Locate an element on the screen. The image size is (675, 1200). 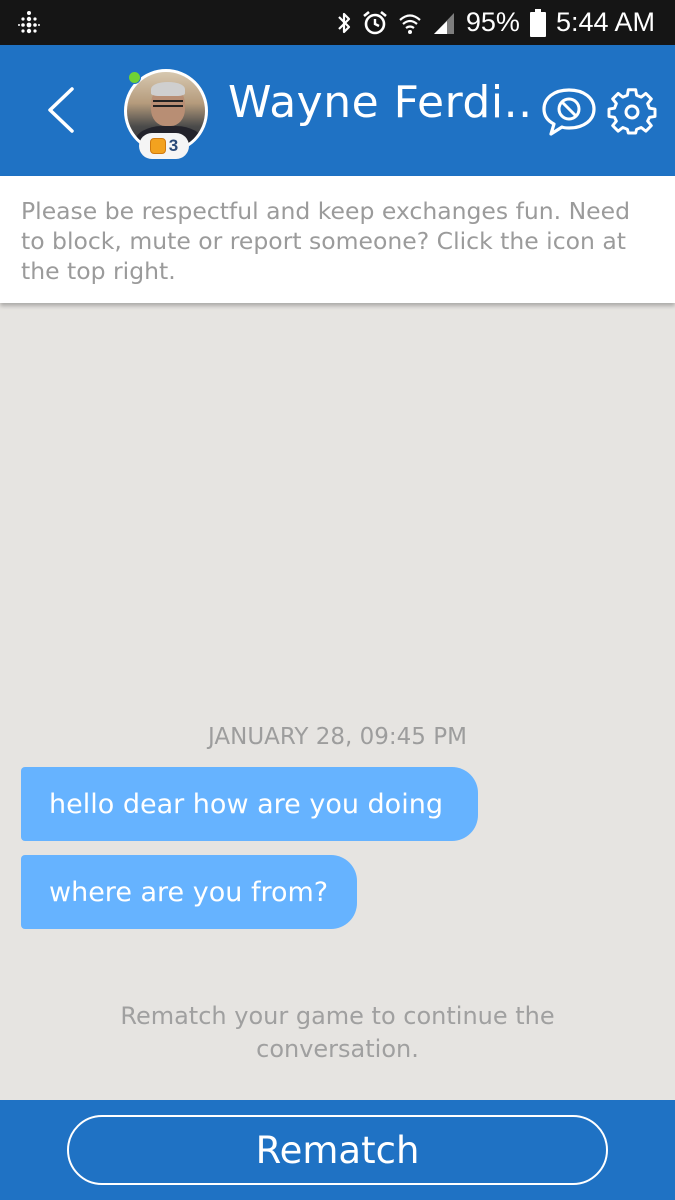
contact-name: Wayne Ferdi.. is located at coordinates (380, 102).